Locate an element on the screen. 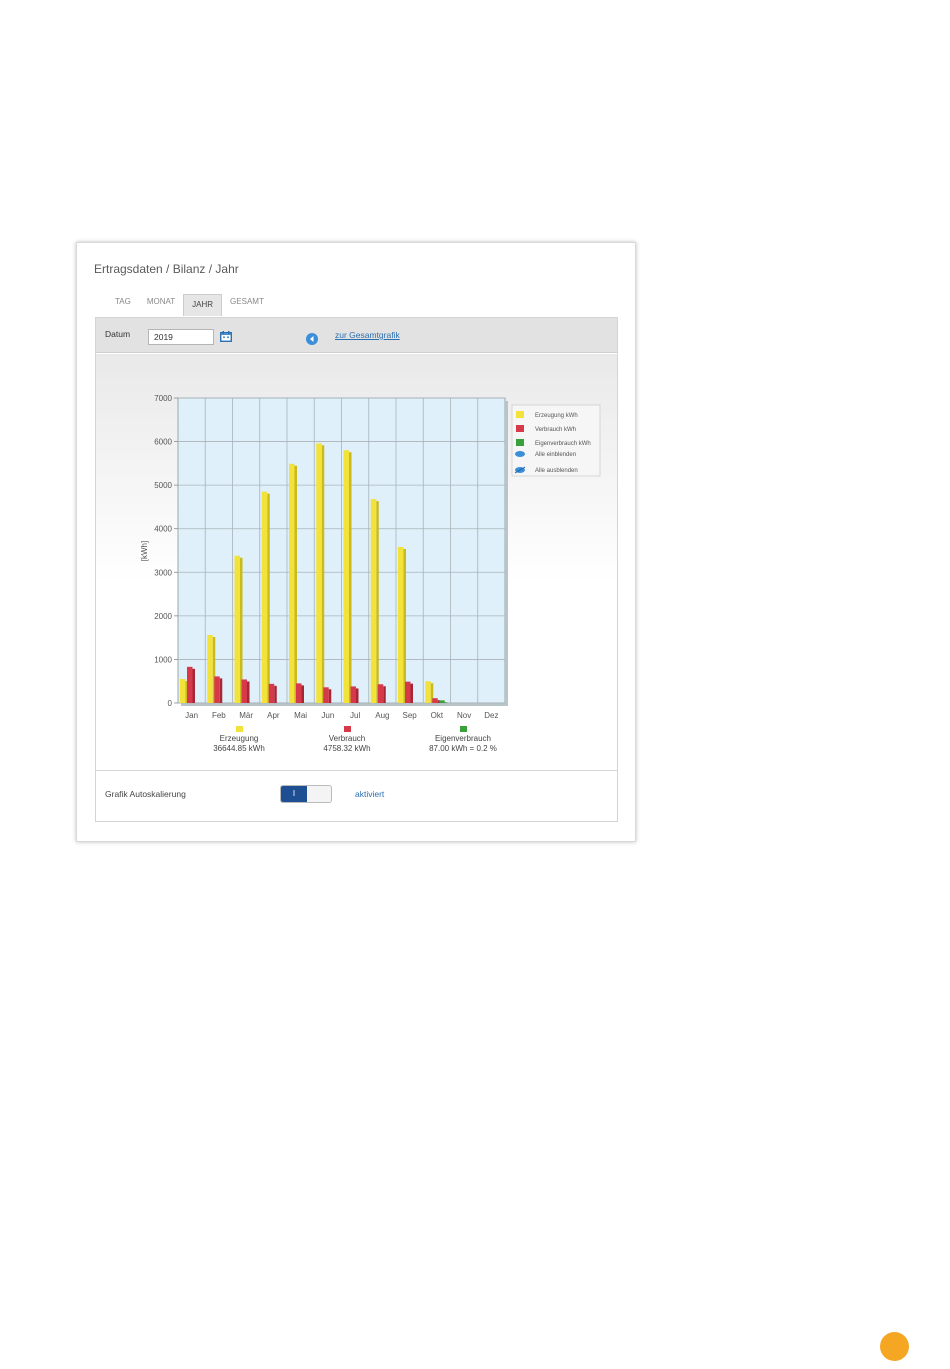 The width and height of the screenshot is (950, 1369). x-tick-label: Mai is located at coordinates (300, 715).